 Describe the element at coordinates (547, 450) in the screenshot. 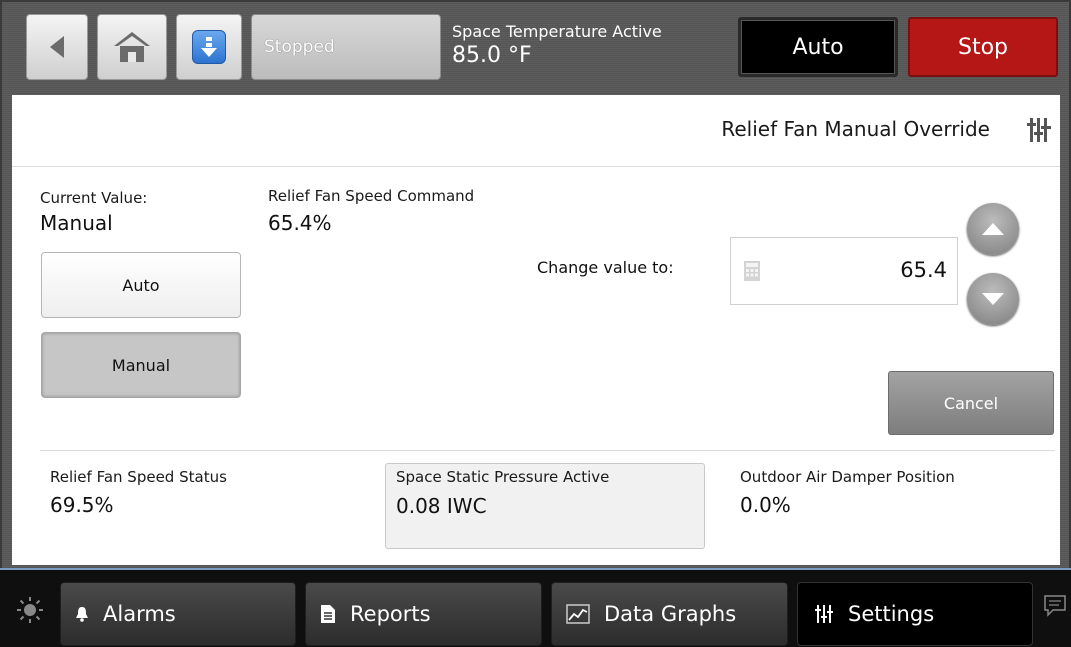

I see `divider` at that location.